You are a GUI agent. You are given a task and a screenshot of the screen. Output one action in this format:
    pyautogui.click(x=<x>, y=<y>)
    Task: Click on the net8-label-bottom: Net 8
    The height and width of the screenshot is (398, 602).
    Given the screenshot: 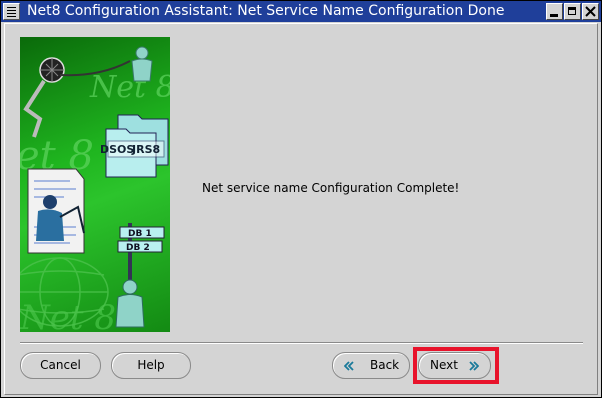 What is the action you would take?
    pyautogui.click(x=68, y=315)
    